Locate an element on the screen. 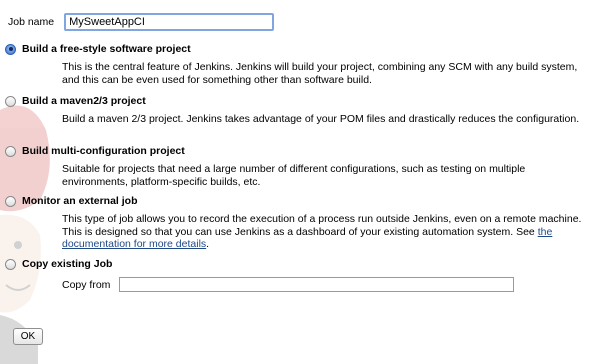 The image size is (600, 364). job-name-row: Job name is located at coordinates (141, 22).